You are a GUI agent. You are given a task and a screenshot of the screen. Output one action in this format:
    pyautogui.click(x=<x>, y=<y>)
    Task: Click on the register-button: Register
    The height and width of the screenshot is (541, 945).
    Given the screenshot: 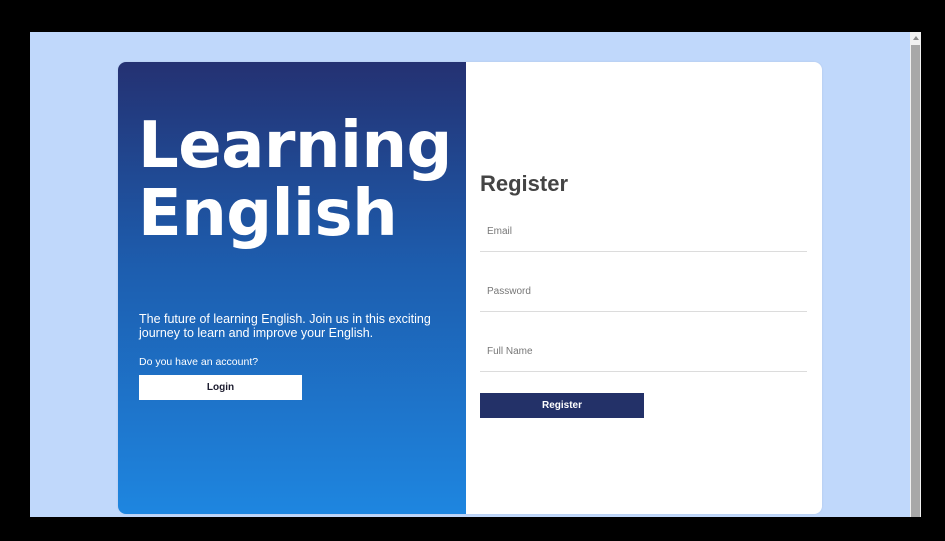 What is the action you would take?
    pyautogui.click(x=562, y=405)
    